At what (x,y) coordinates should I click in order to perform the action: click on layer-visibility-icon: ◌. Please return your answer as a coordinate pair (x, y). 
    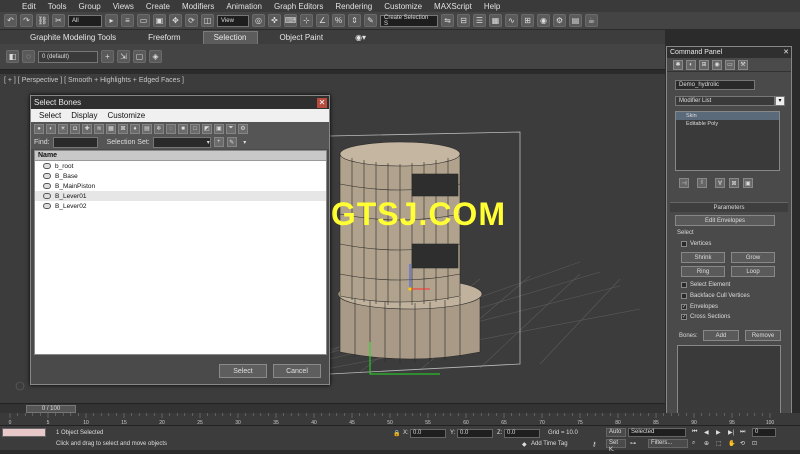
    Looking at the image, I should click on (28, 56).